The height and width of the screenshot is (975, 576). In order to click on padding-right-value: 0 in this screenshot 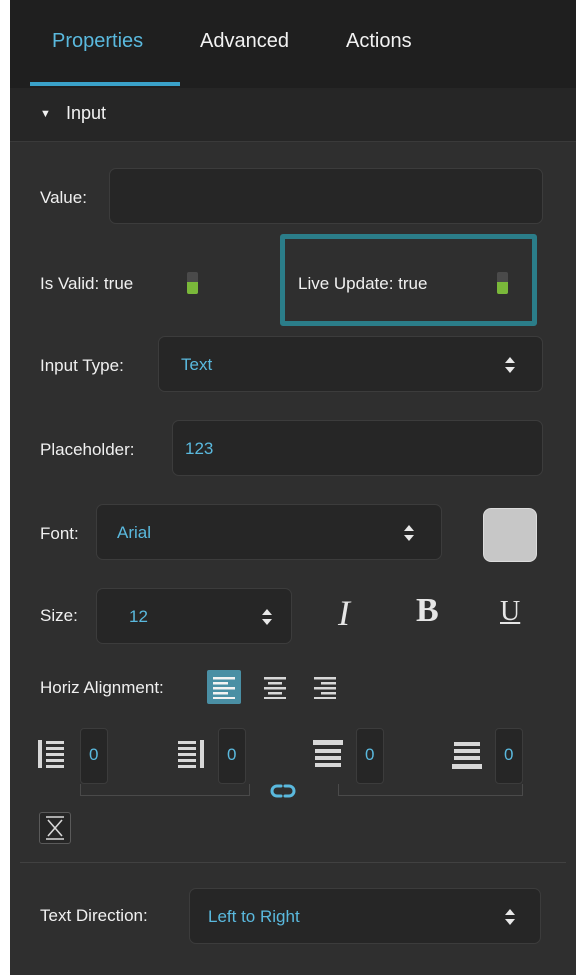, I will do `click(232, 754)`.